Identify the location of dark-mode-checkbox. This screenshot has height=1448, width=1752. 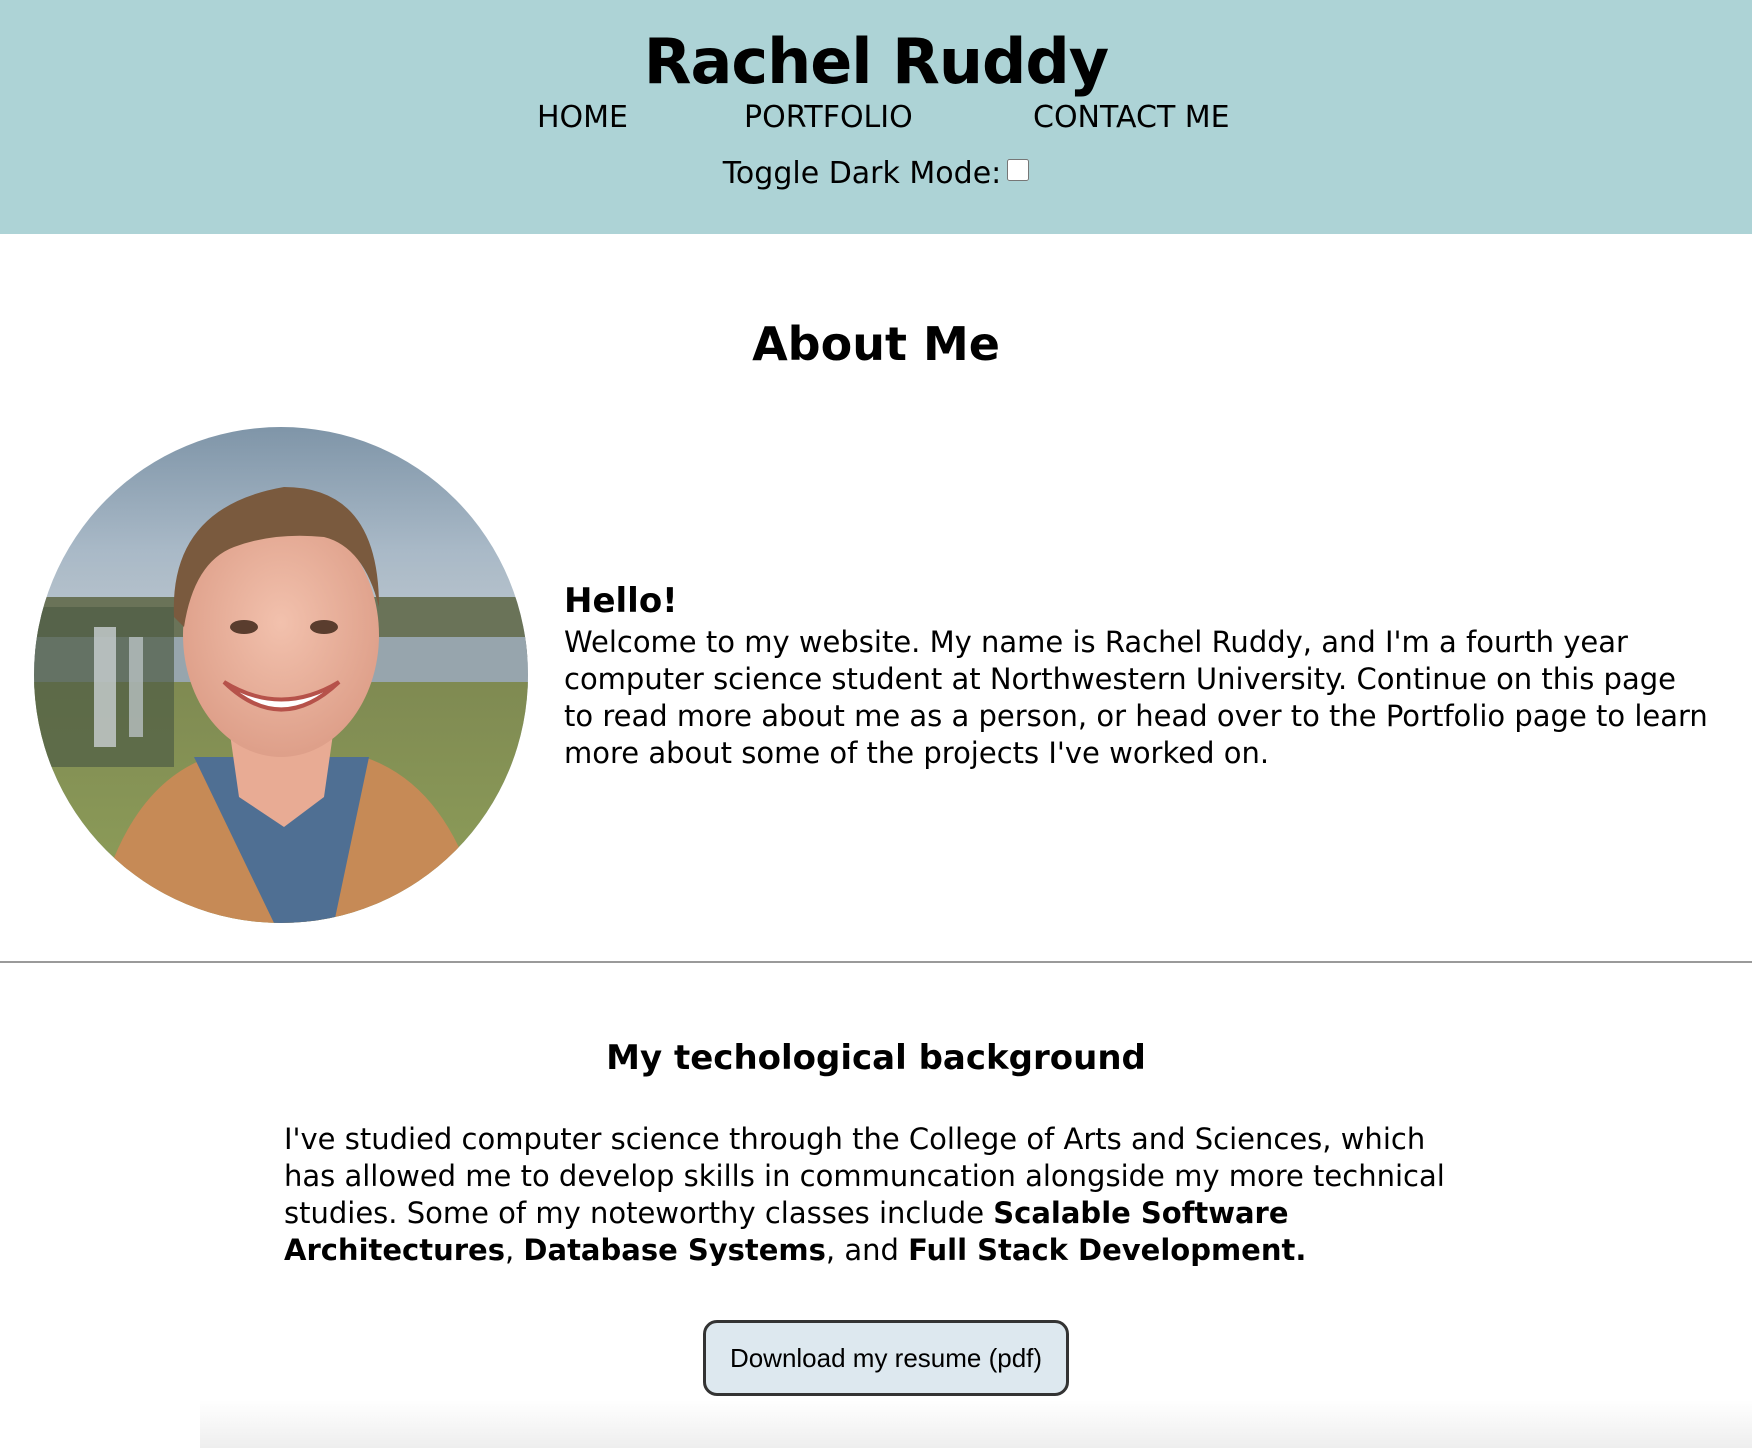
(1018, 170).